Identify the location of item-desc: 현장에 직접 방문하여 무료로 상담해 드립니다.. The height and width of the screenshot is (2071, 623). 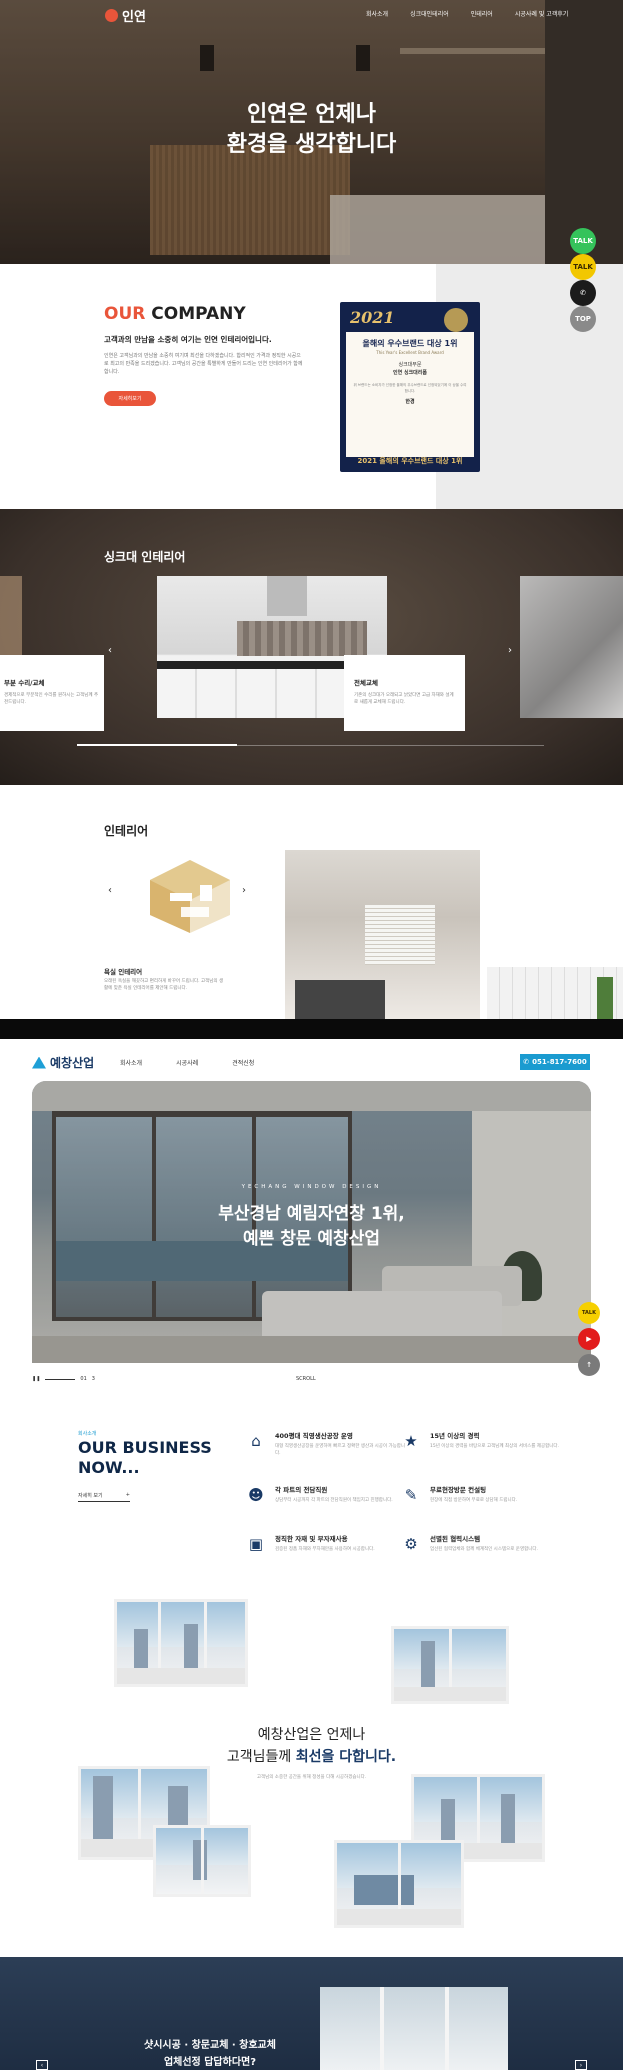
(474, 1500).